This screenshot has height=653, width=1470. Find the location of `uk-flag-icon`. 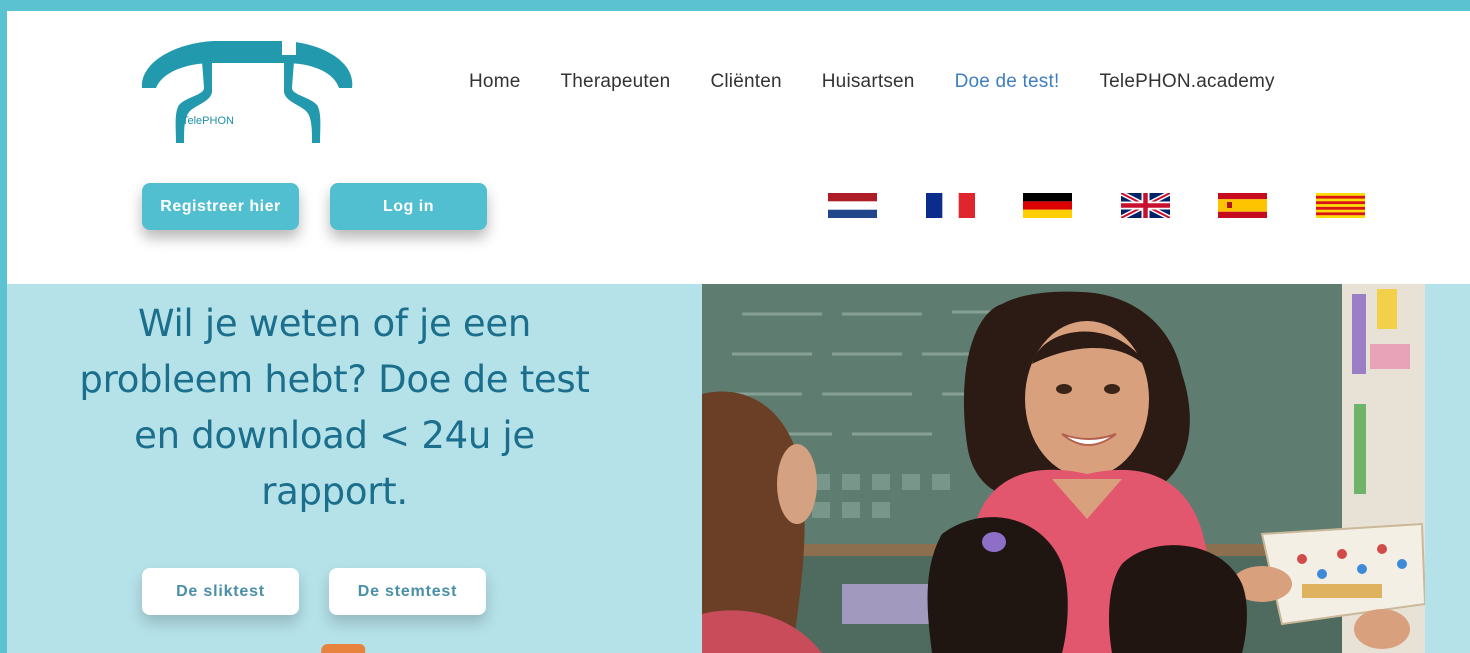

uk-flag-icon is located at coordinates (1145, 205).